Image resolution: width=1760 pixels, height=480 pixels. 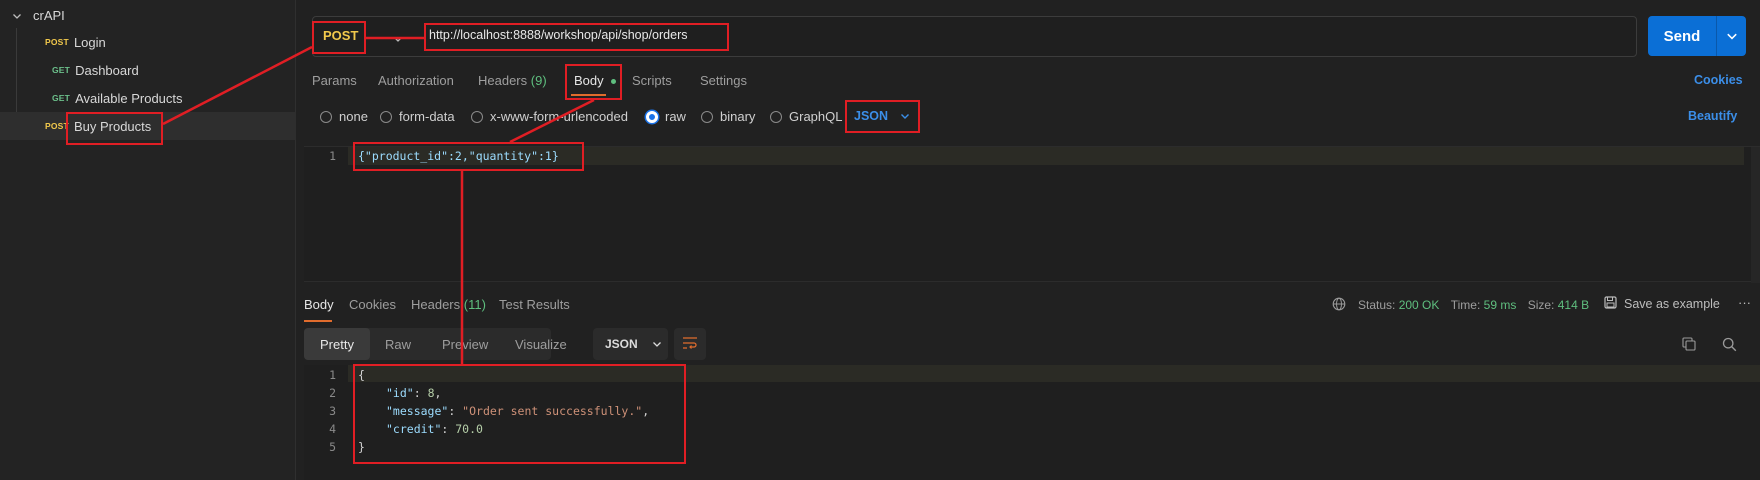 I want to click on active-tab-underline, so click(x=318, y=321).